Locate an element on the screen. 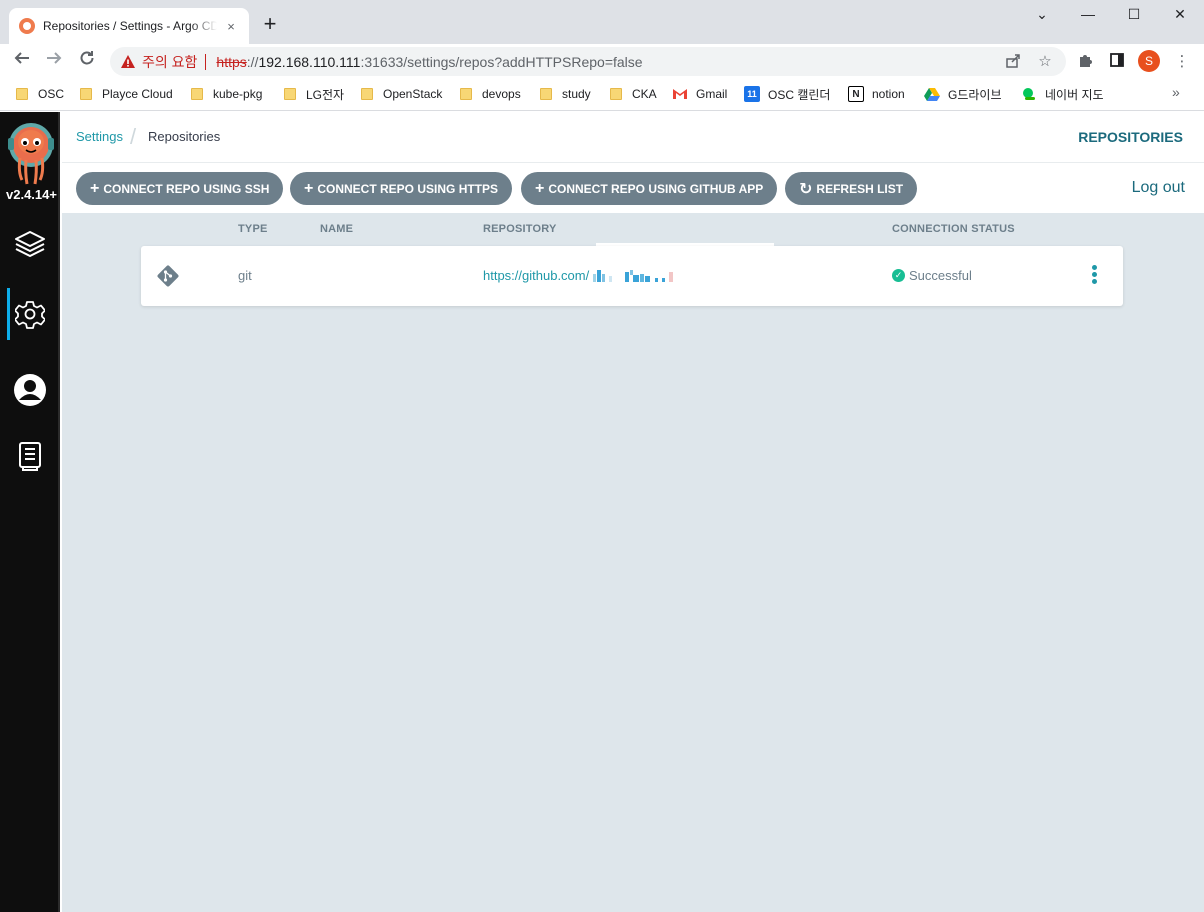 The height and width of the screenshot is (912, 1204). bookmark-label: CKA is located at coordinates (644, 94).